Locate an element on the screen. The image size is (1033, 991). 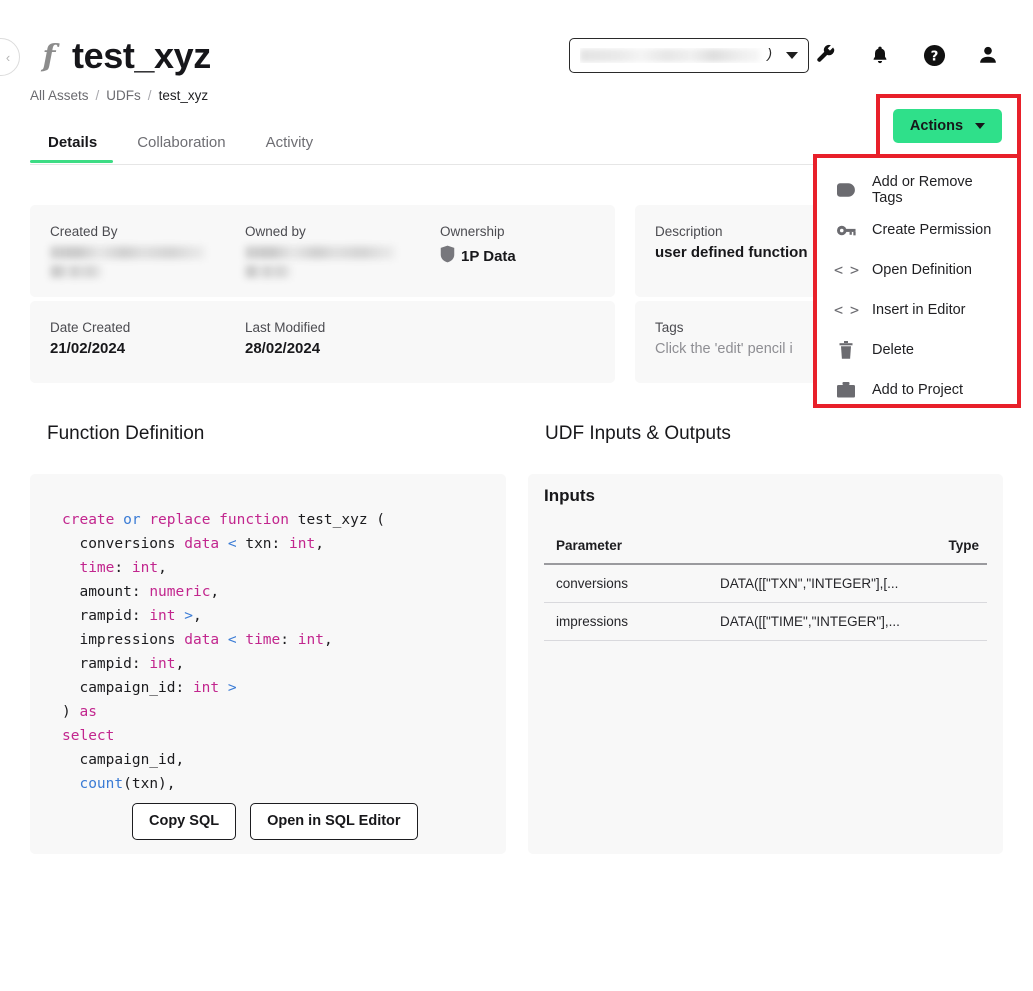
breadcrumb-item-all-assets: All Assets is located at coordinates (59, 95).